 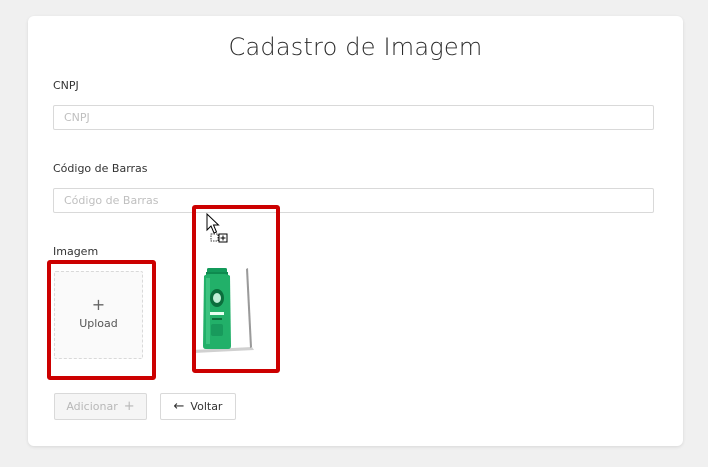 I want to click on barcode-input, so click(x=353, y=200).